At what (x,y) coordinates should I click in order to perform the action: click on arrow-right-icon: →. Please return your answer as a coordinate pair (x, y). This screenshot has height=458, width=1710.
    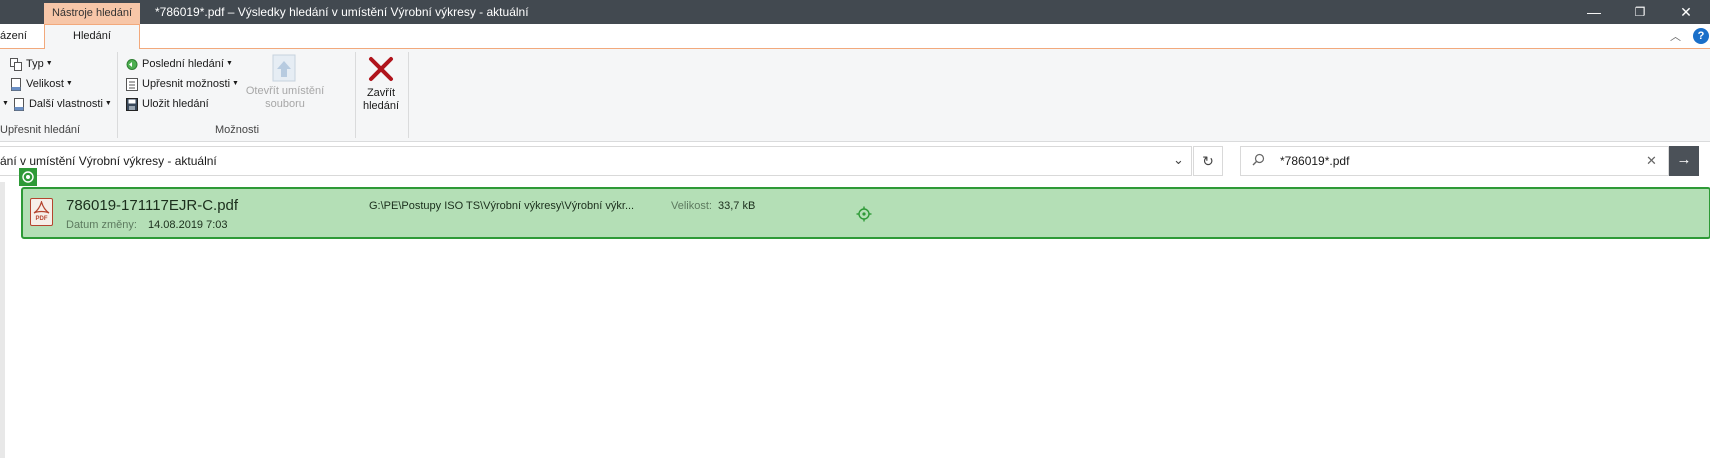
    Looking at the image, I should click on (1684, 159).